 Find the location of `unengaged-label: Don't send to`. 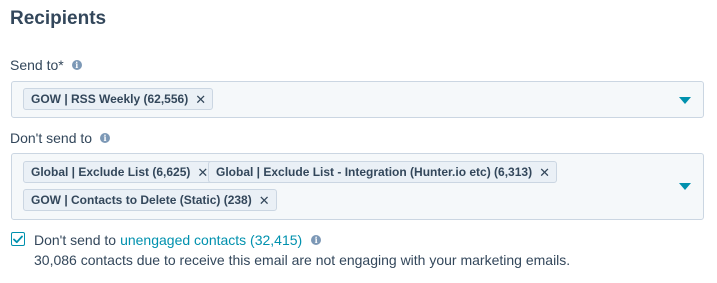

unengaged-label: Don't send to is located at coordinates (75, 240).